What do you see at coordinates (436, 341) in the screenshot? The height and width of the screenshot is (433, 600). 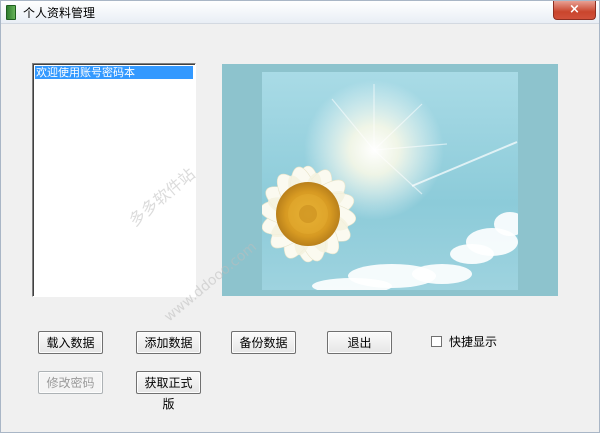 I see `quick-show-checkbox` at bounding box center [436, 341].